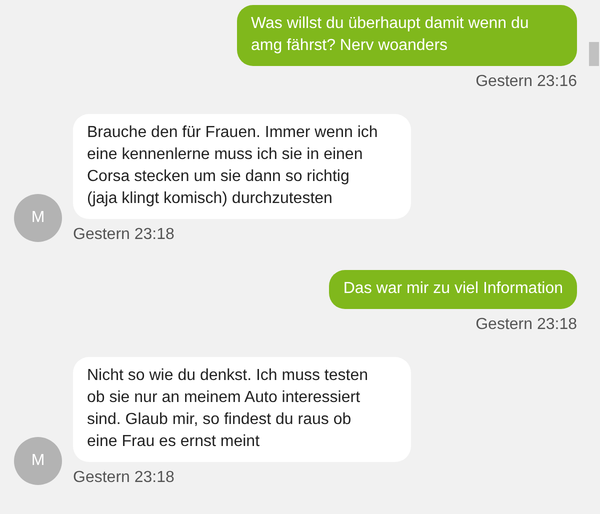  I want to click on message-time: Gestern 23:16, so click(526, 82).